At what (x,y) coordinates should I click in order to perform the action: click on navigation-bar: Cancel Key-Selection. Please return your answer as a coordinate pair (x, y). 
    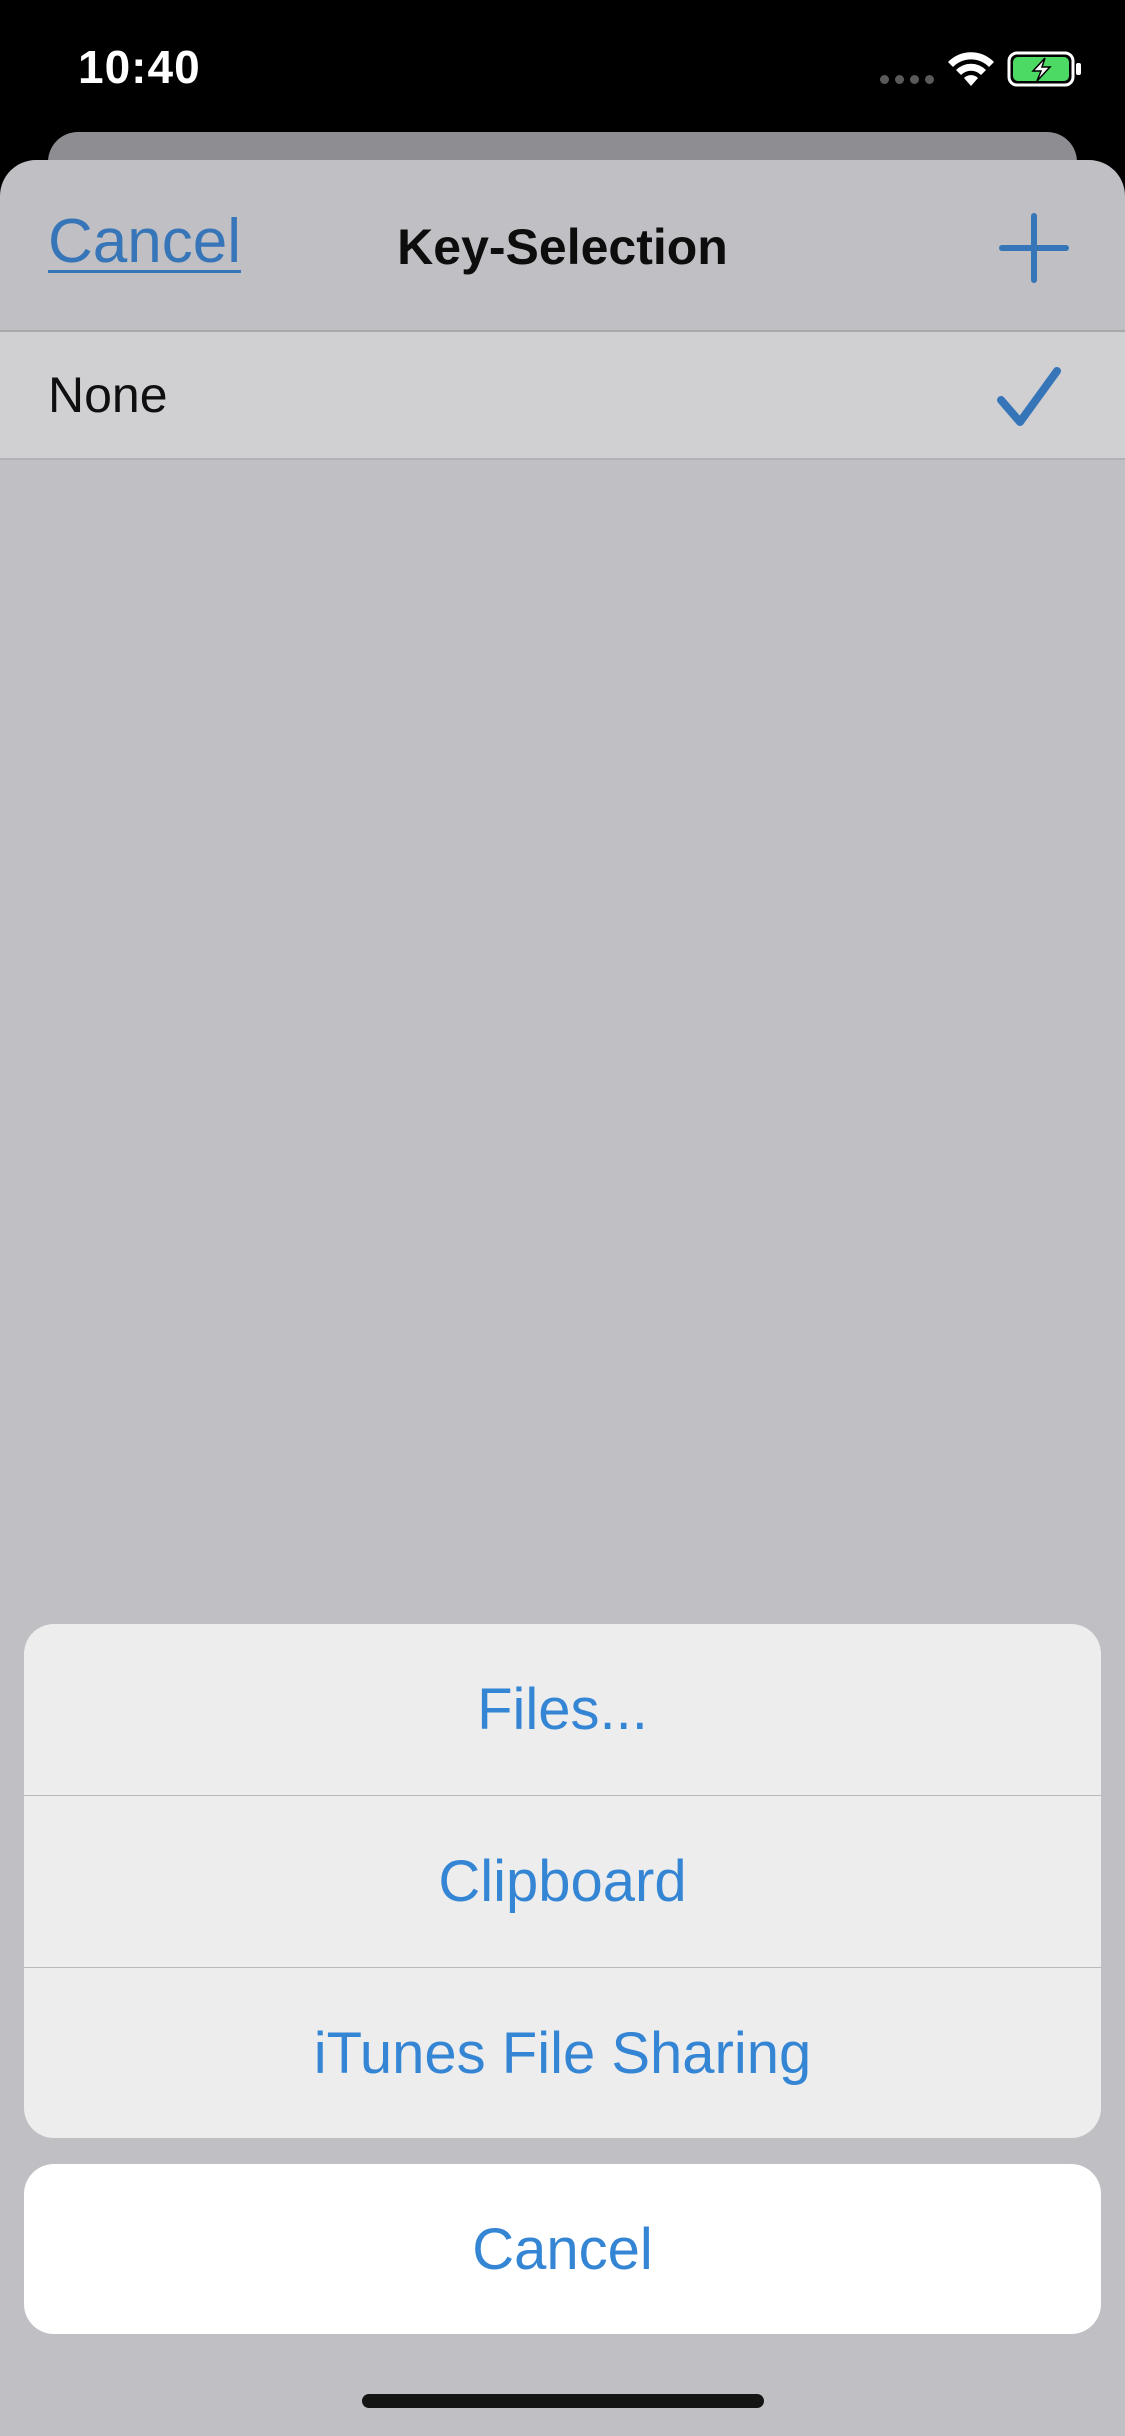
    Looking at the image, I should click on (562, 246).